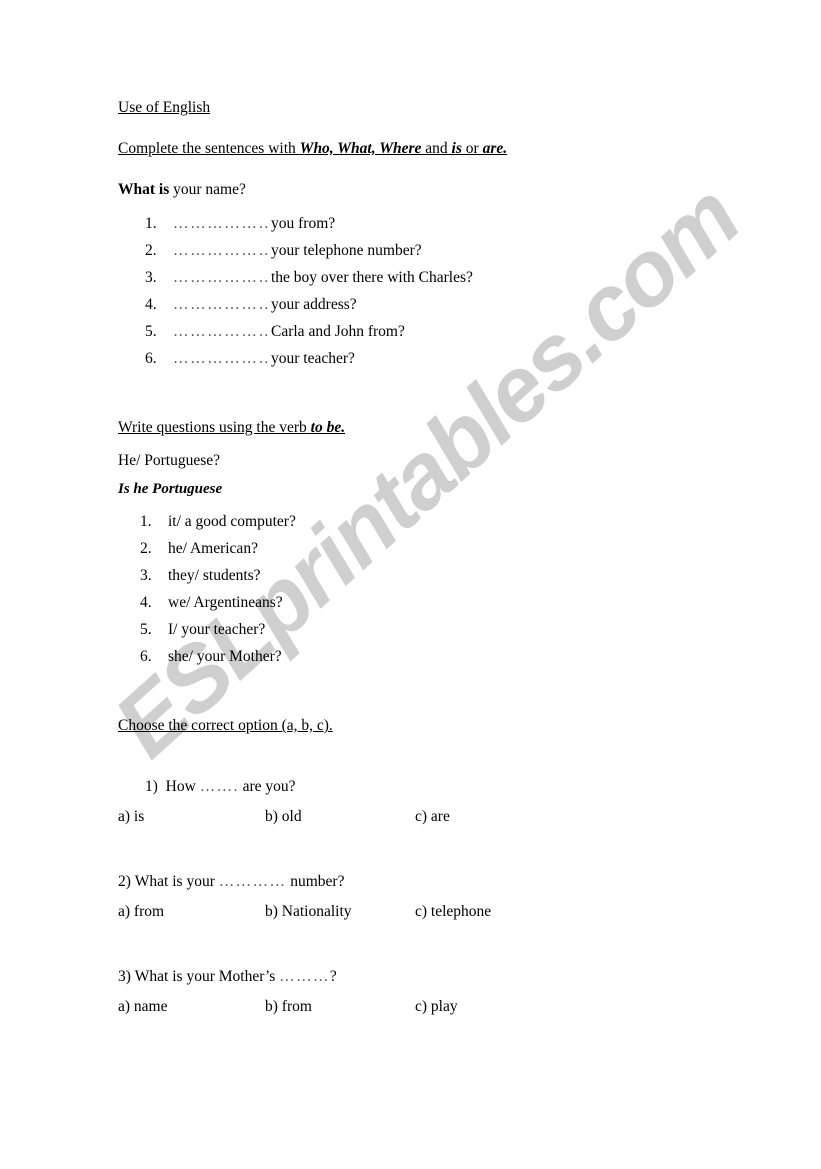  I want to click on section2-example-answer: Is he Portuguese, so click(170, 489).